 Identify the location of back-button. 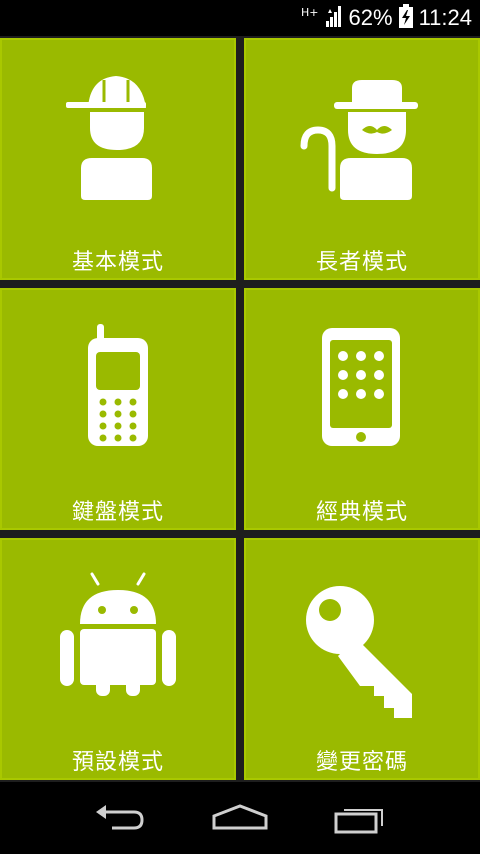
(120, 818).